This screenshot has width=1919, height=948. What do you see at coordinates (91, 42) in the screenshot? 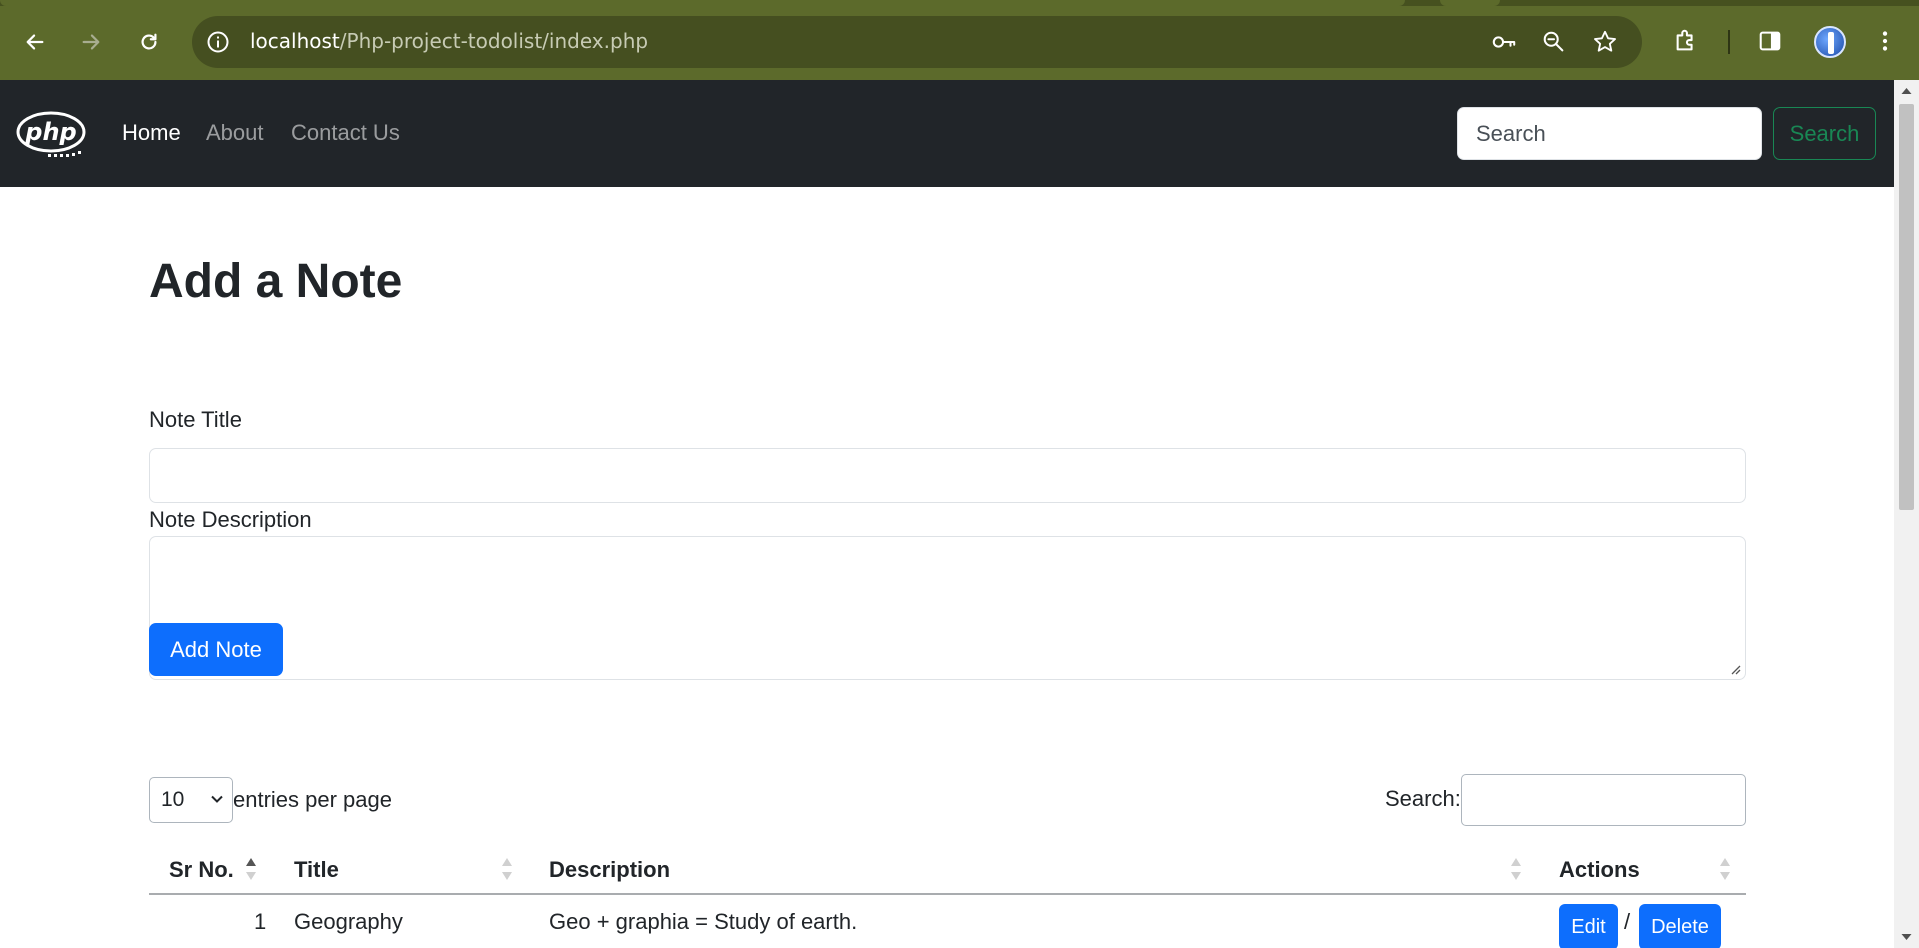
I see `forward-icon` at bounding box center [91, 42].